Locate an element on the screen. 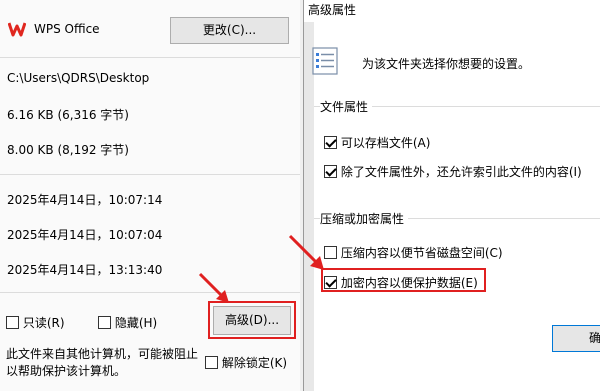 Image resolution: width=600 pixels, height=391 pixels. index-label: 除了文件属性外，还允许索引此文件的内容(I) is located at coordinates (461, 172).